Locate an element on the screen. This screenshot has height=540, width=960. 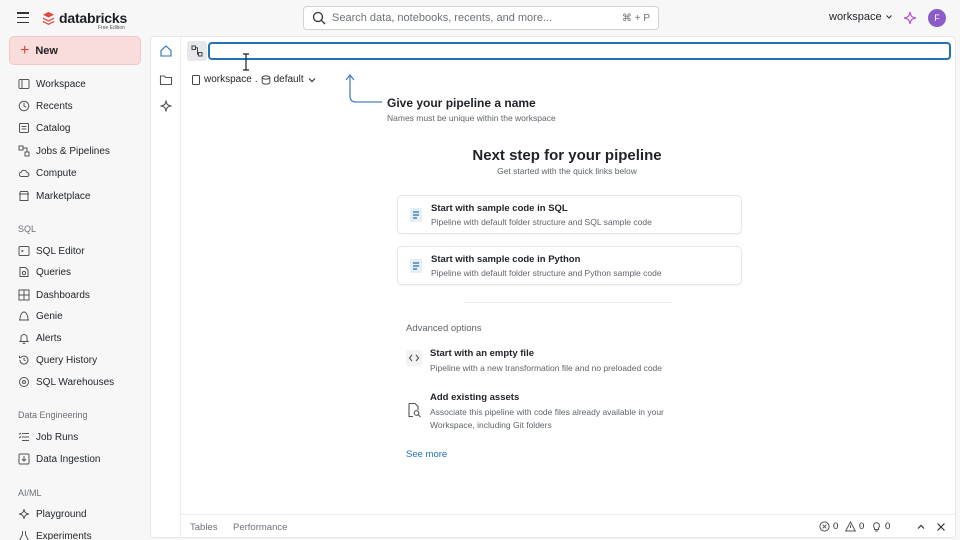
query-icon is located at coordinates (24, 272).